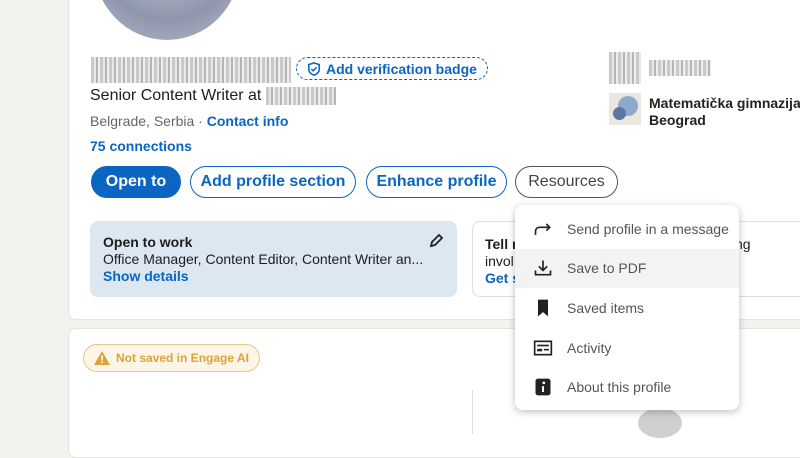  I want to click on open-to-button: Open to, so click(136, 182).